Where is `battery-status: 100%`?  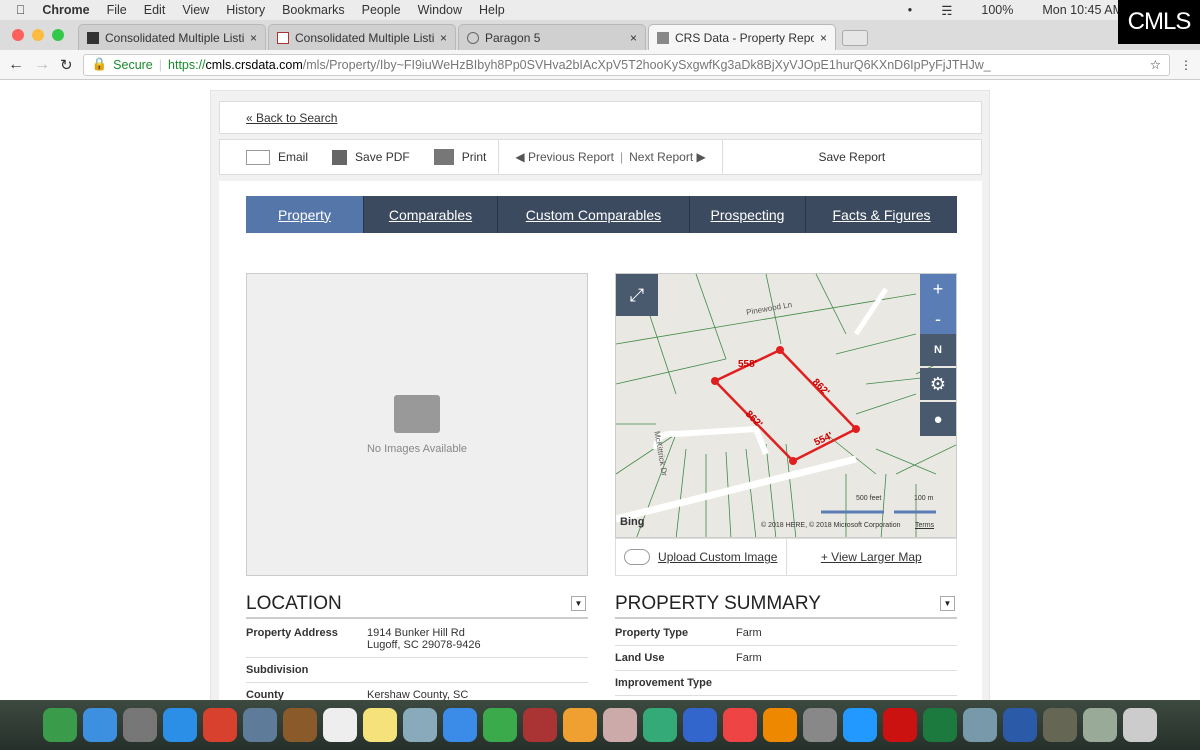 battery-status: 100% is located at coordinates (997, 10).